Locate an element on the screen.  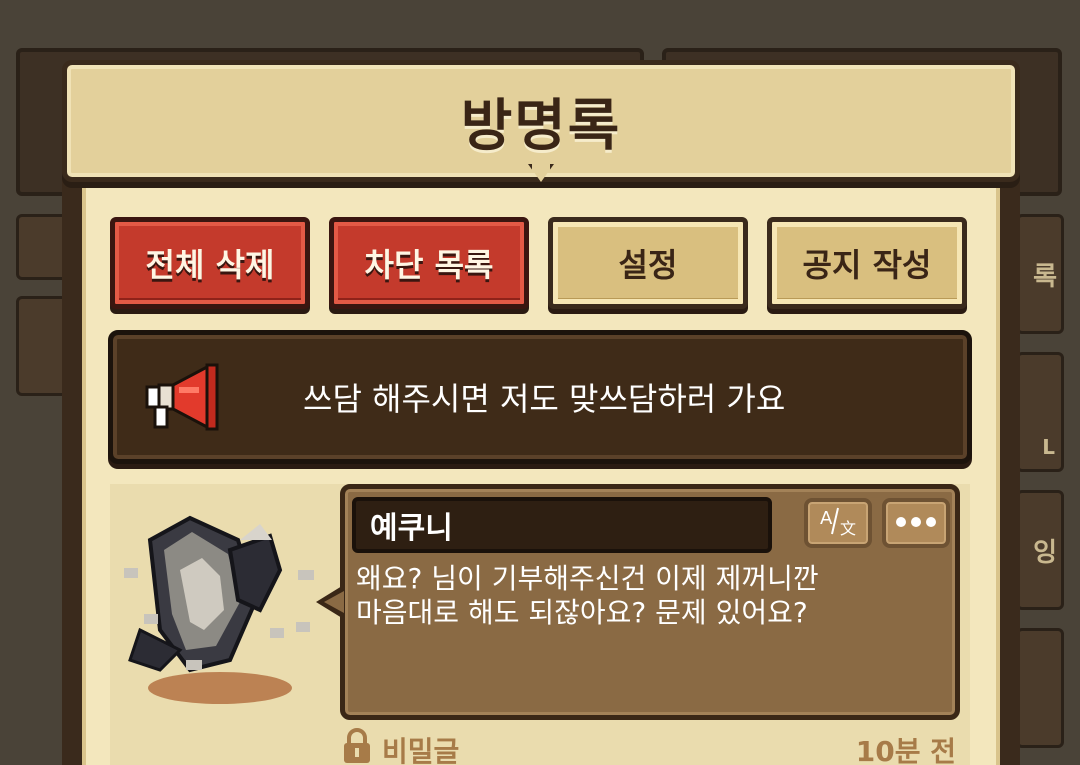
block-list-button: 차단 목록 is located at coordinates (429, 263).